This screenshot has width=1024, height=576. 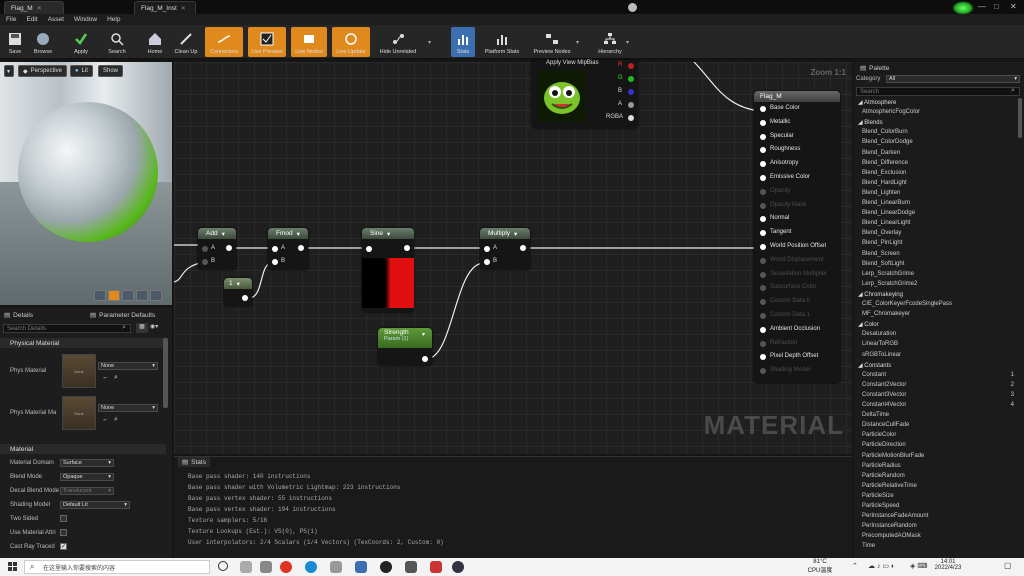 I want to click on details-search-input: Search Details, so click(x=67, y=328).